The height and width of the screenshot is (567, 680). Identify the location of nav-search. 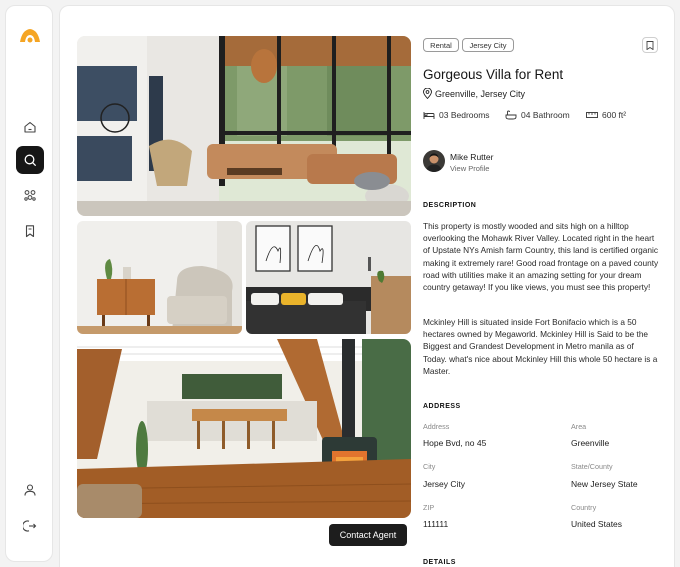
(30, 160).